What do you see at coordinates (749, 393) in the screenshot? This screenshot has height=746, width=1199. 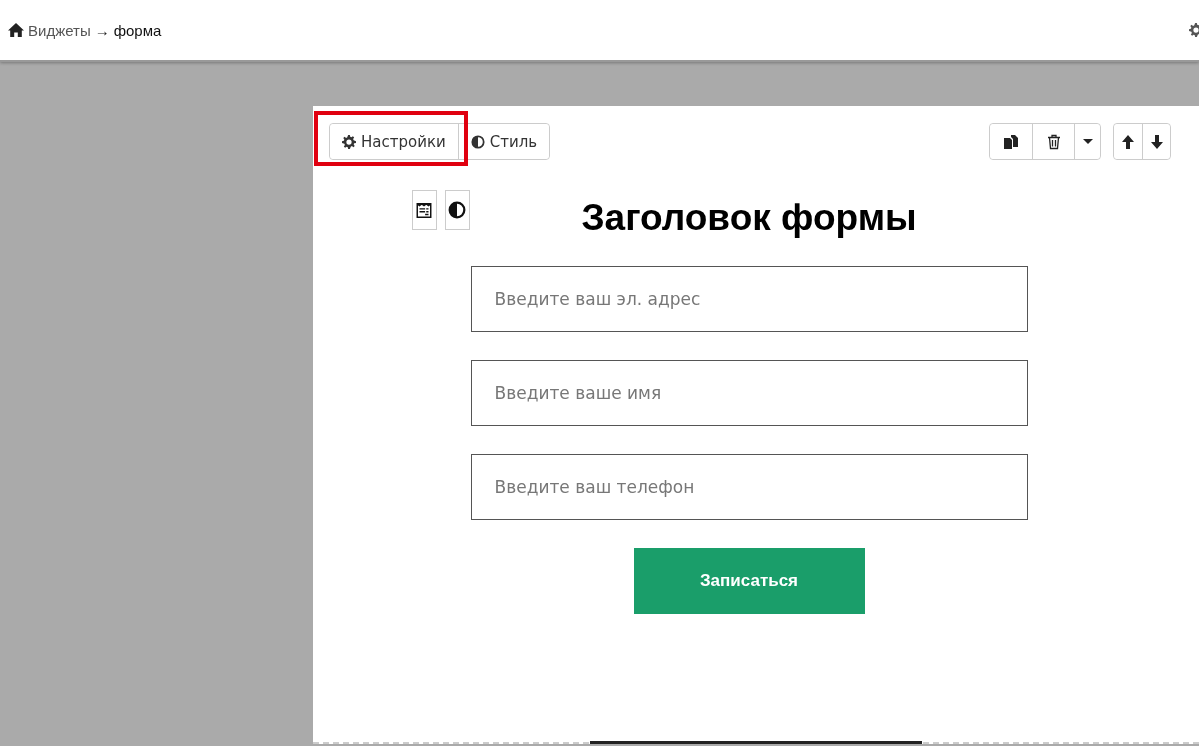 I see `input-field: Введите ваше имя` at bounding box center [749, 393].